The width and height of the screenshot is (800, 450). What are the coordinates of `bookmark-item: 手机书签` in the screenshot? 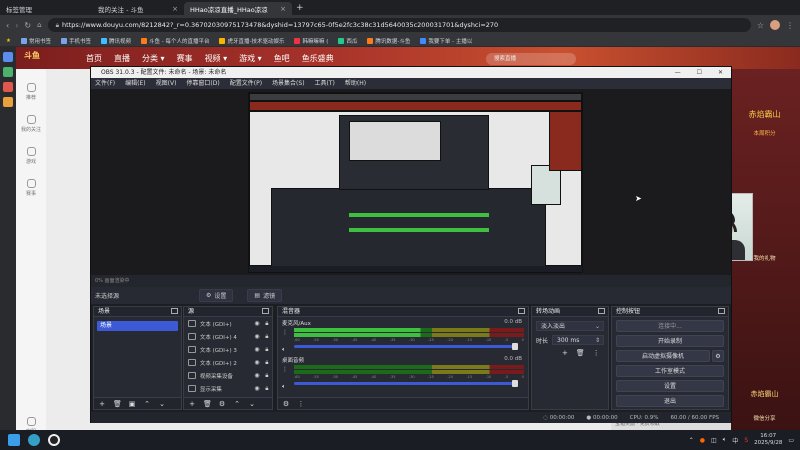 It's located at (75, 41).